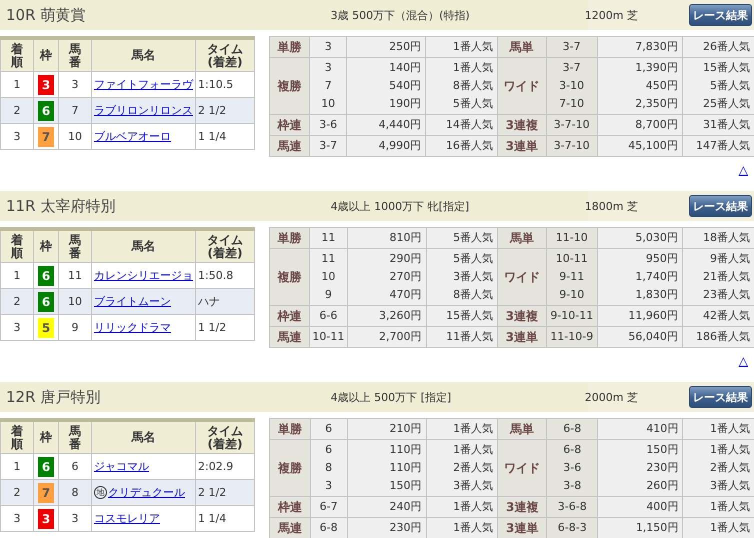 This screenshot has width=754, height=538. Describe the element at coordinates (726, 277) in the screenshot. I see `popularity-rank: 21番人気` at that location.